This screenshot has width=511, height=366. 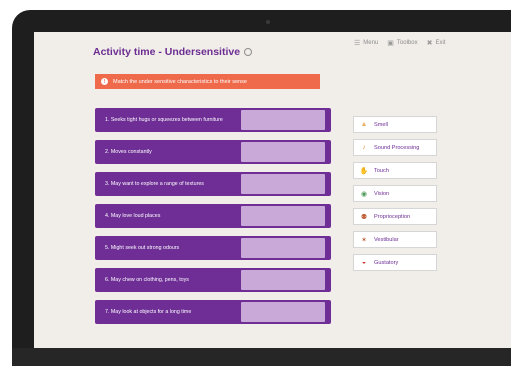 I want to click on toolbox-icon: ▣, so click(x=390, y=43).